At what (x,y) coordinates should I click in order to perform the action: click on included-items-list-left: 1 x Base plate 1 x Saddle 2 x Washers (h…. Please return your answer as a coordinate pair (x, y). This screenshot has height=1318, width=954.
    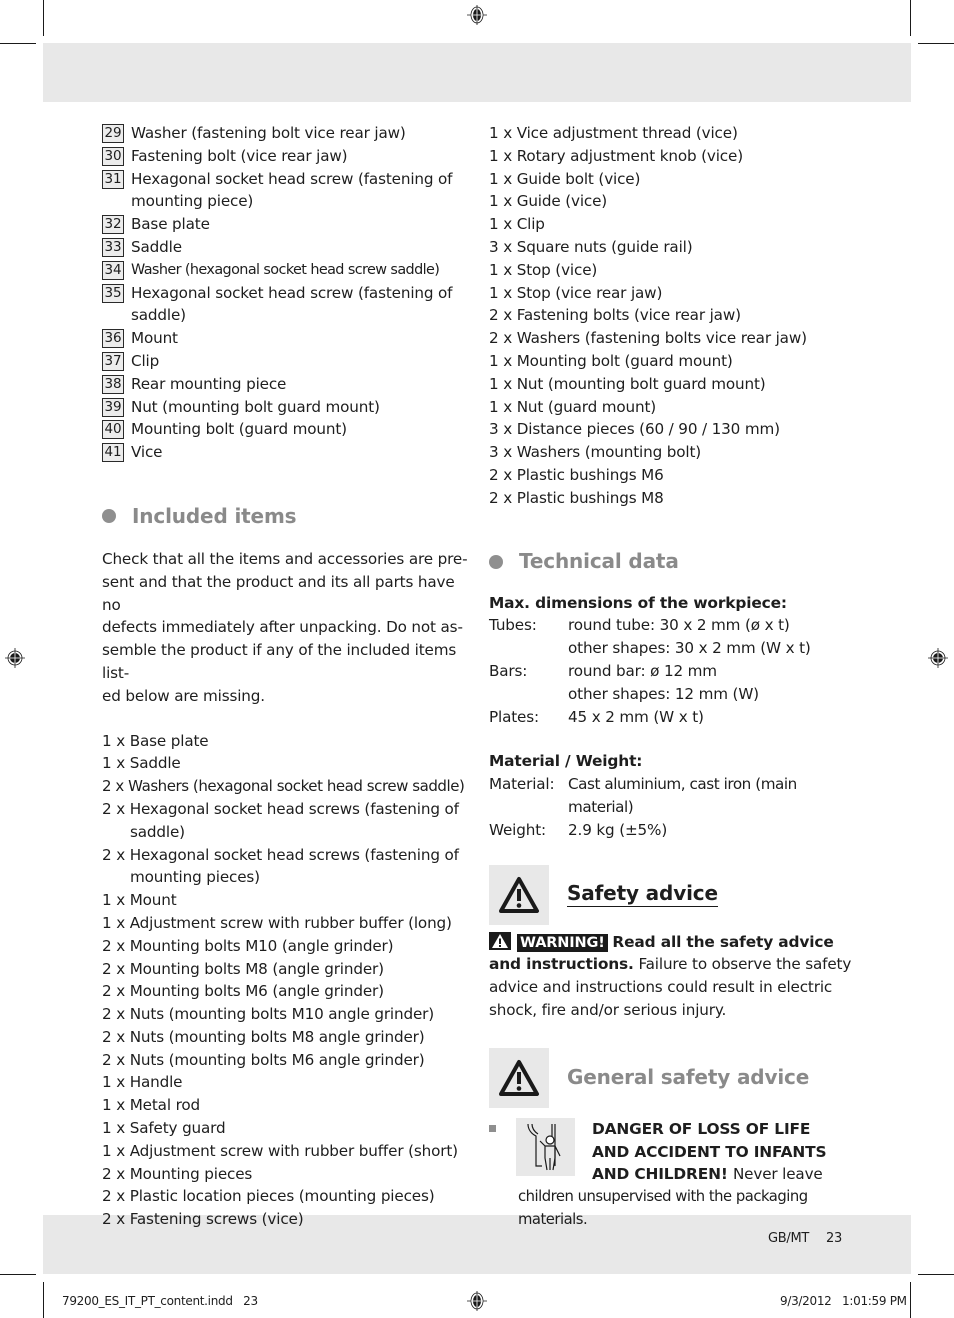
    Looking at the image, I should click on (288, 981).